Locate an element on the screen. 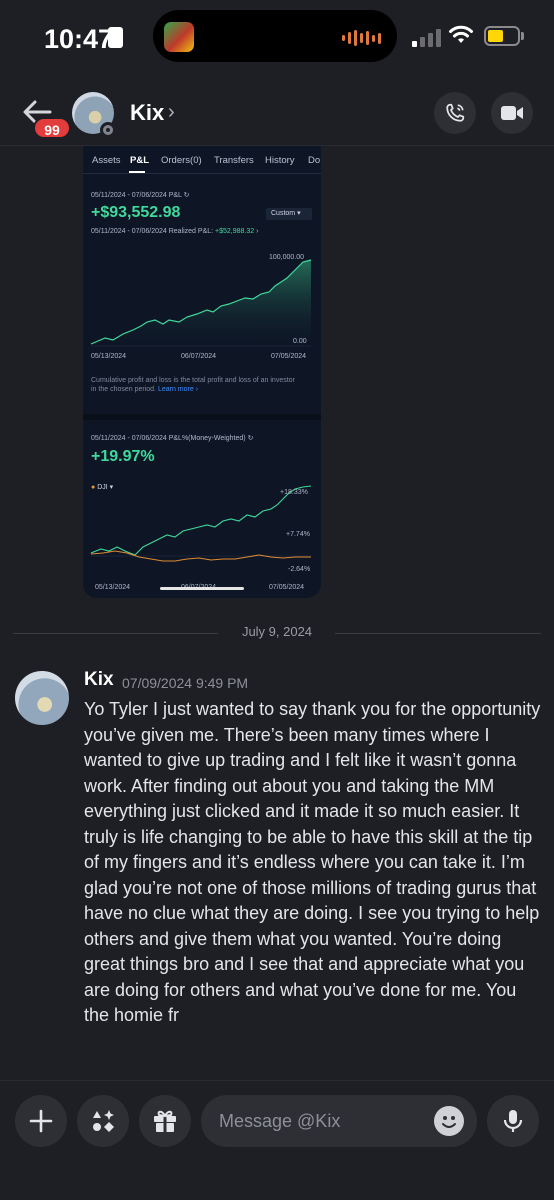 Image resolution: width=554 pixels, height=1200 pixels. signal-icon is located at coordinates (426, 37).